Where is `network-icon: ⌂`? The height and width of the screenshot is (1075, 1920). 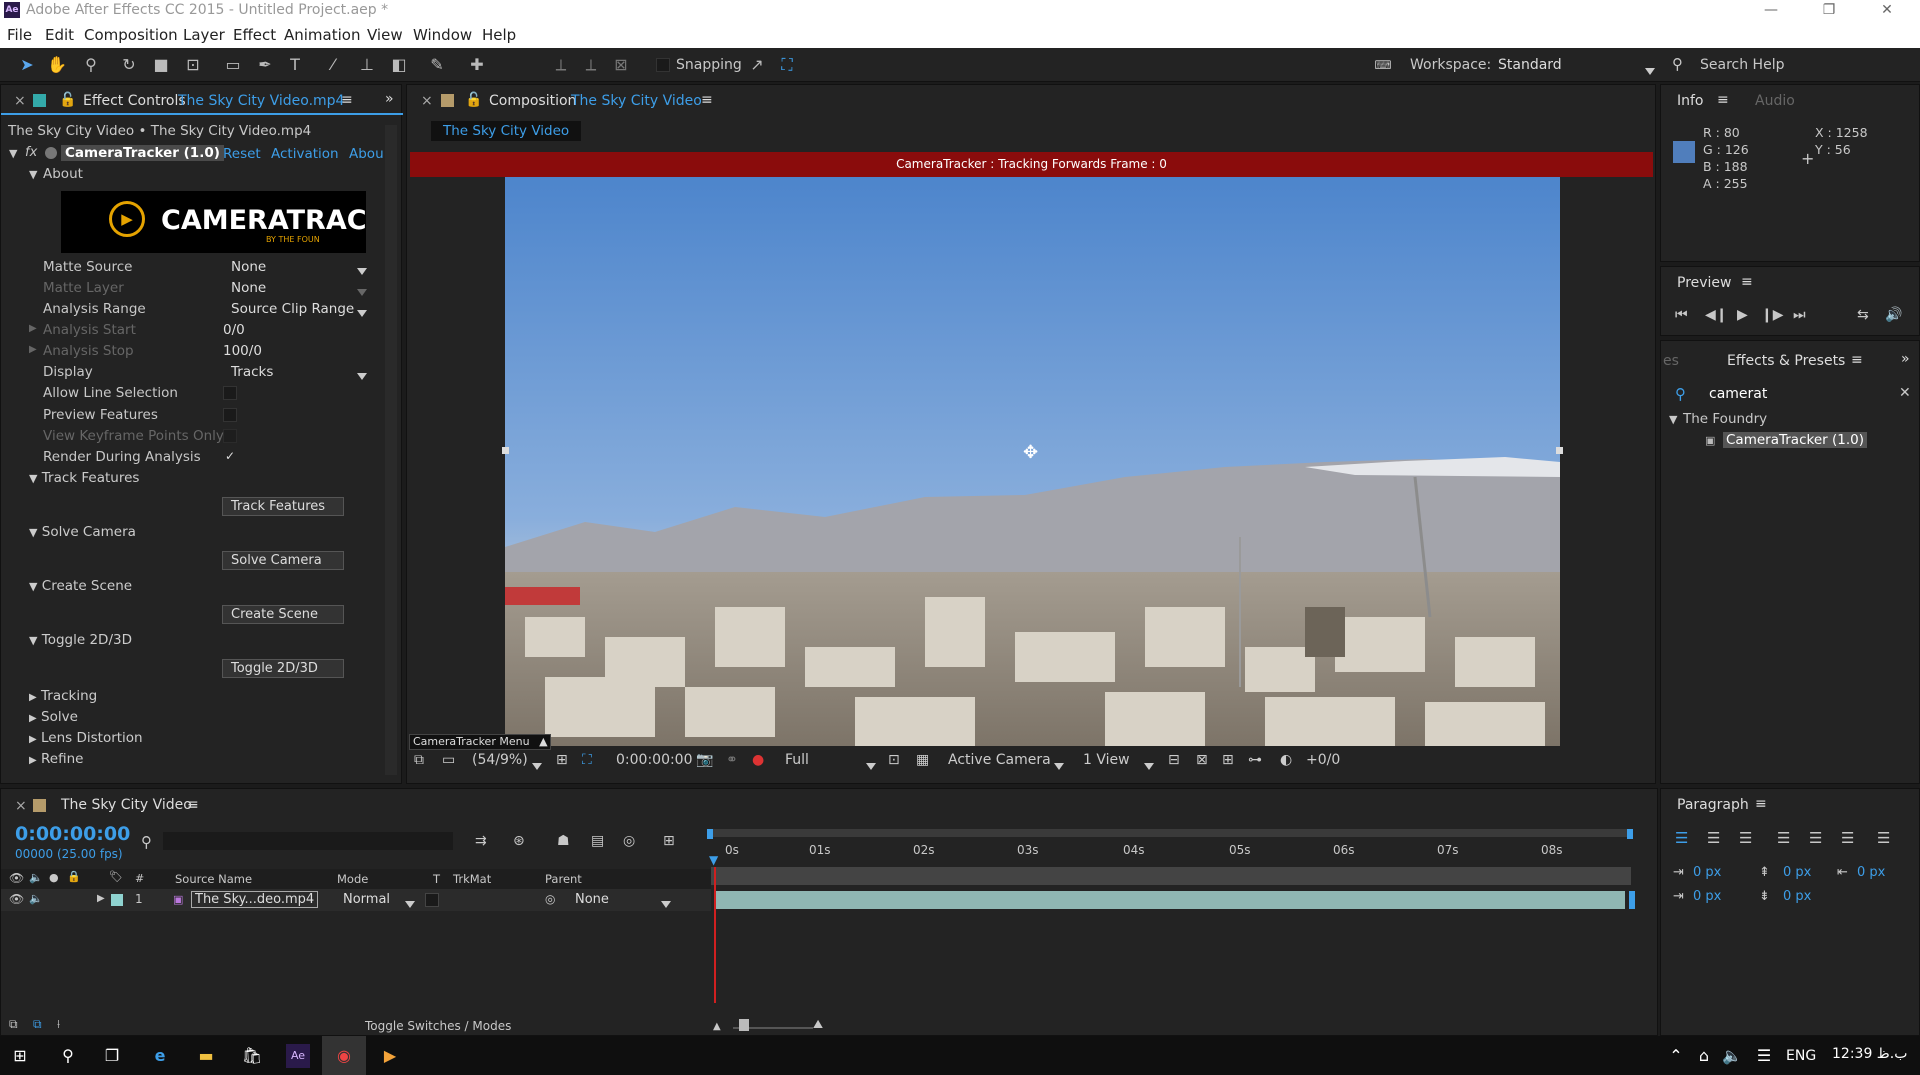
network-icon: ⌂ is located at coordinates (1704, 1056).